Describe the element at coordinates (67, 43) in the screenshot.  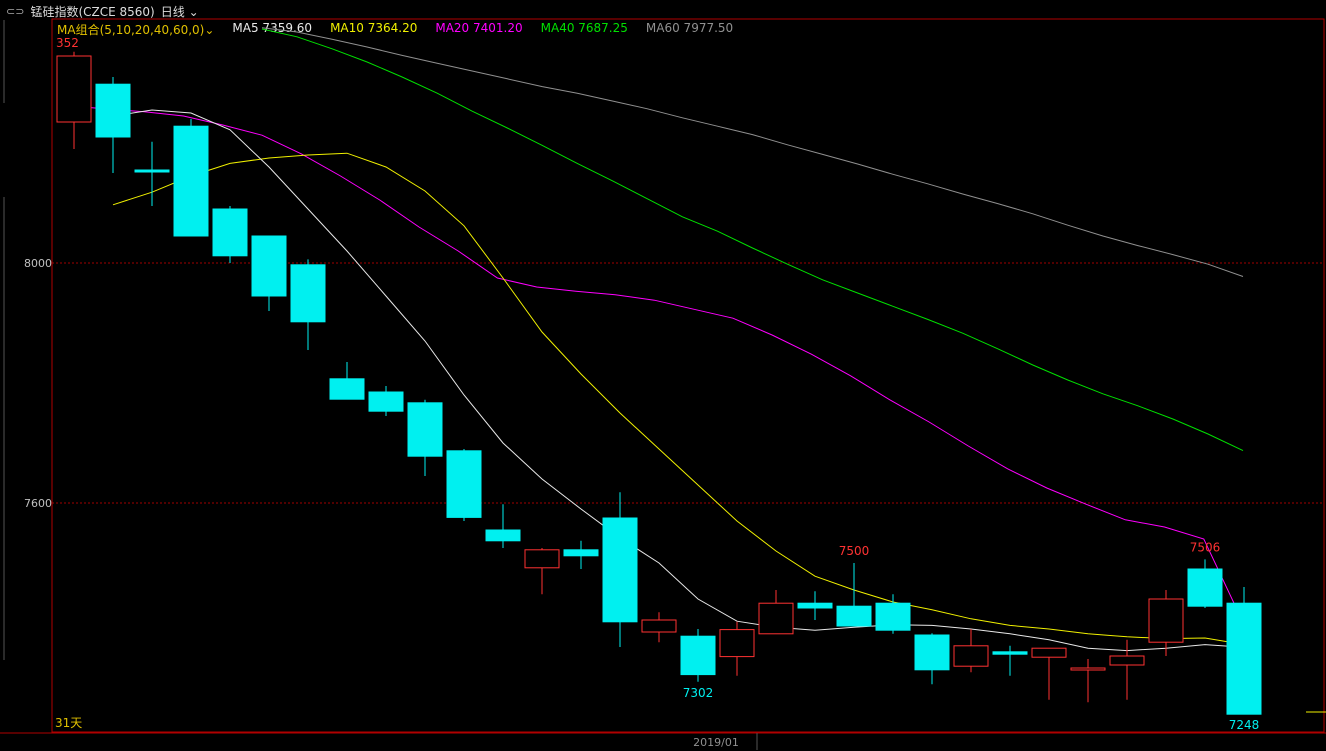
I see `price-annotation: 352` at that location.